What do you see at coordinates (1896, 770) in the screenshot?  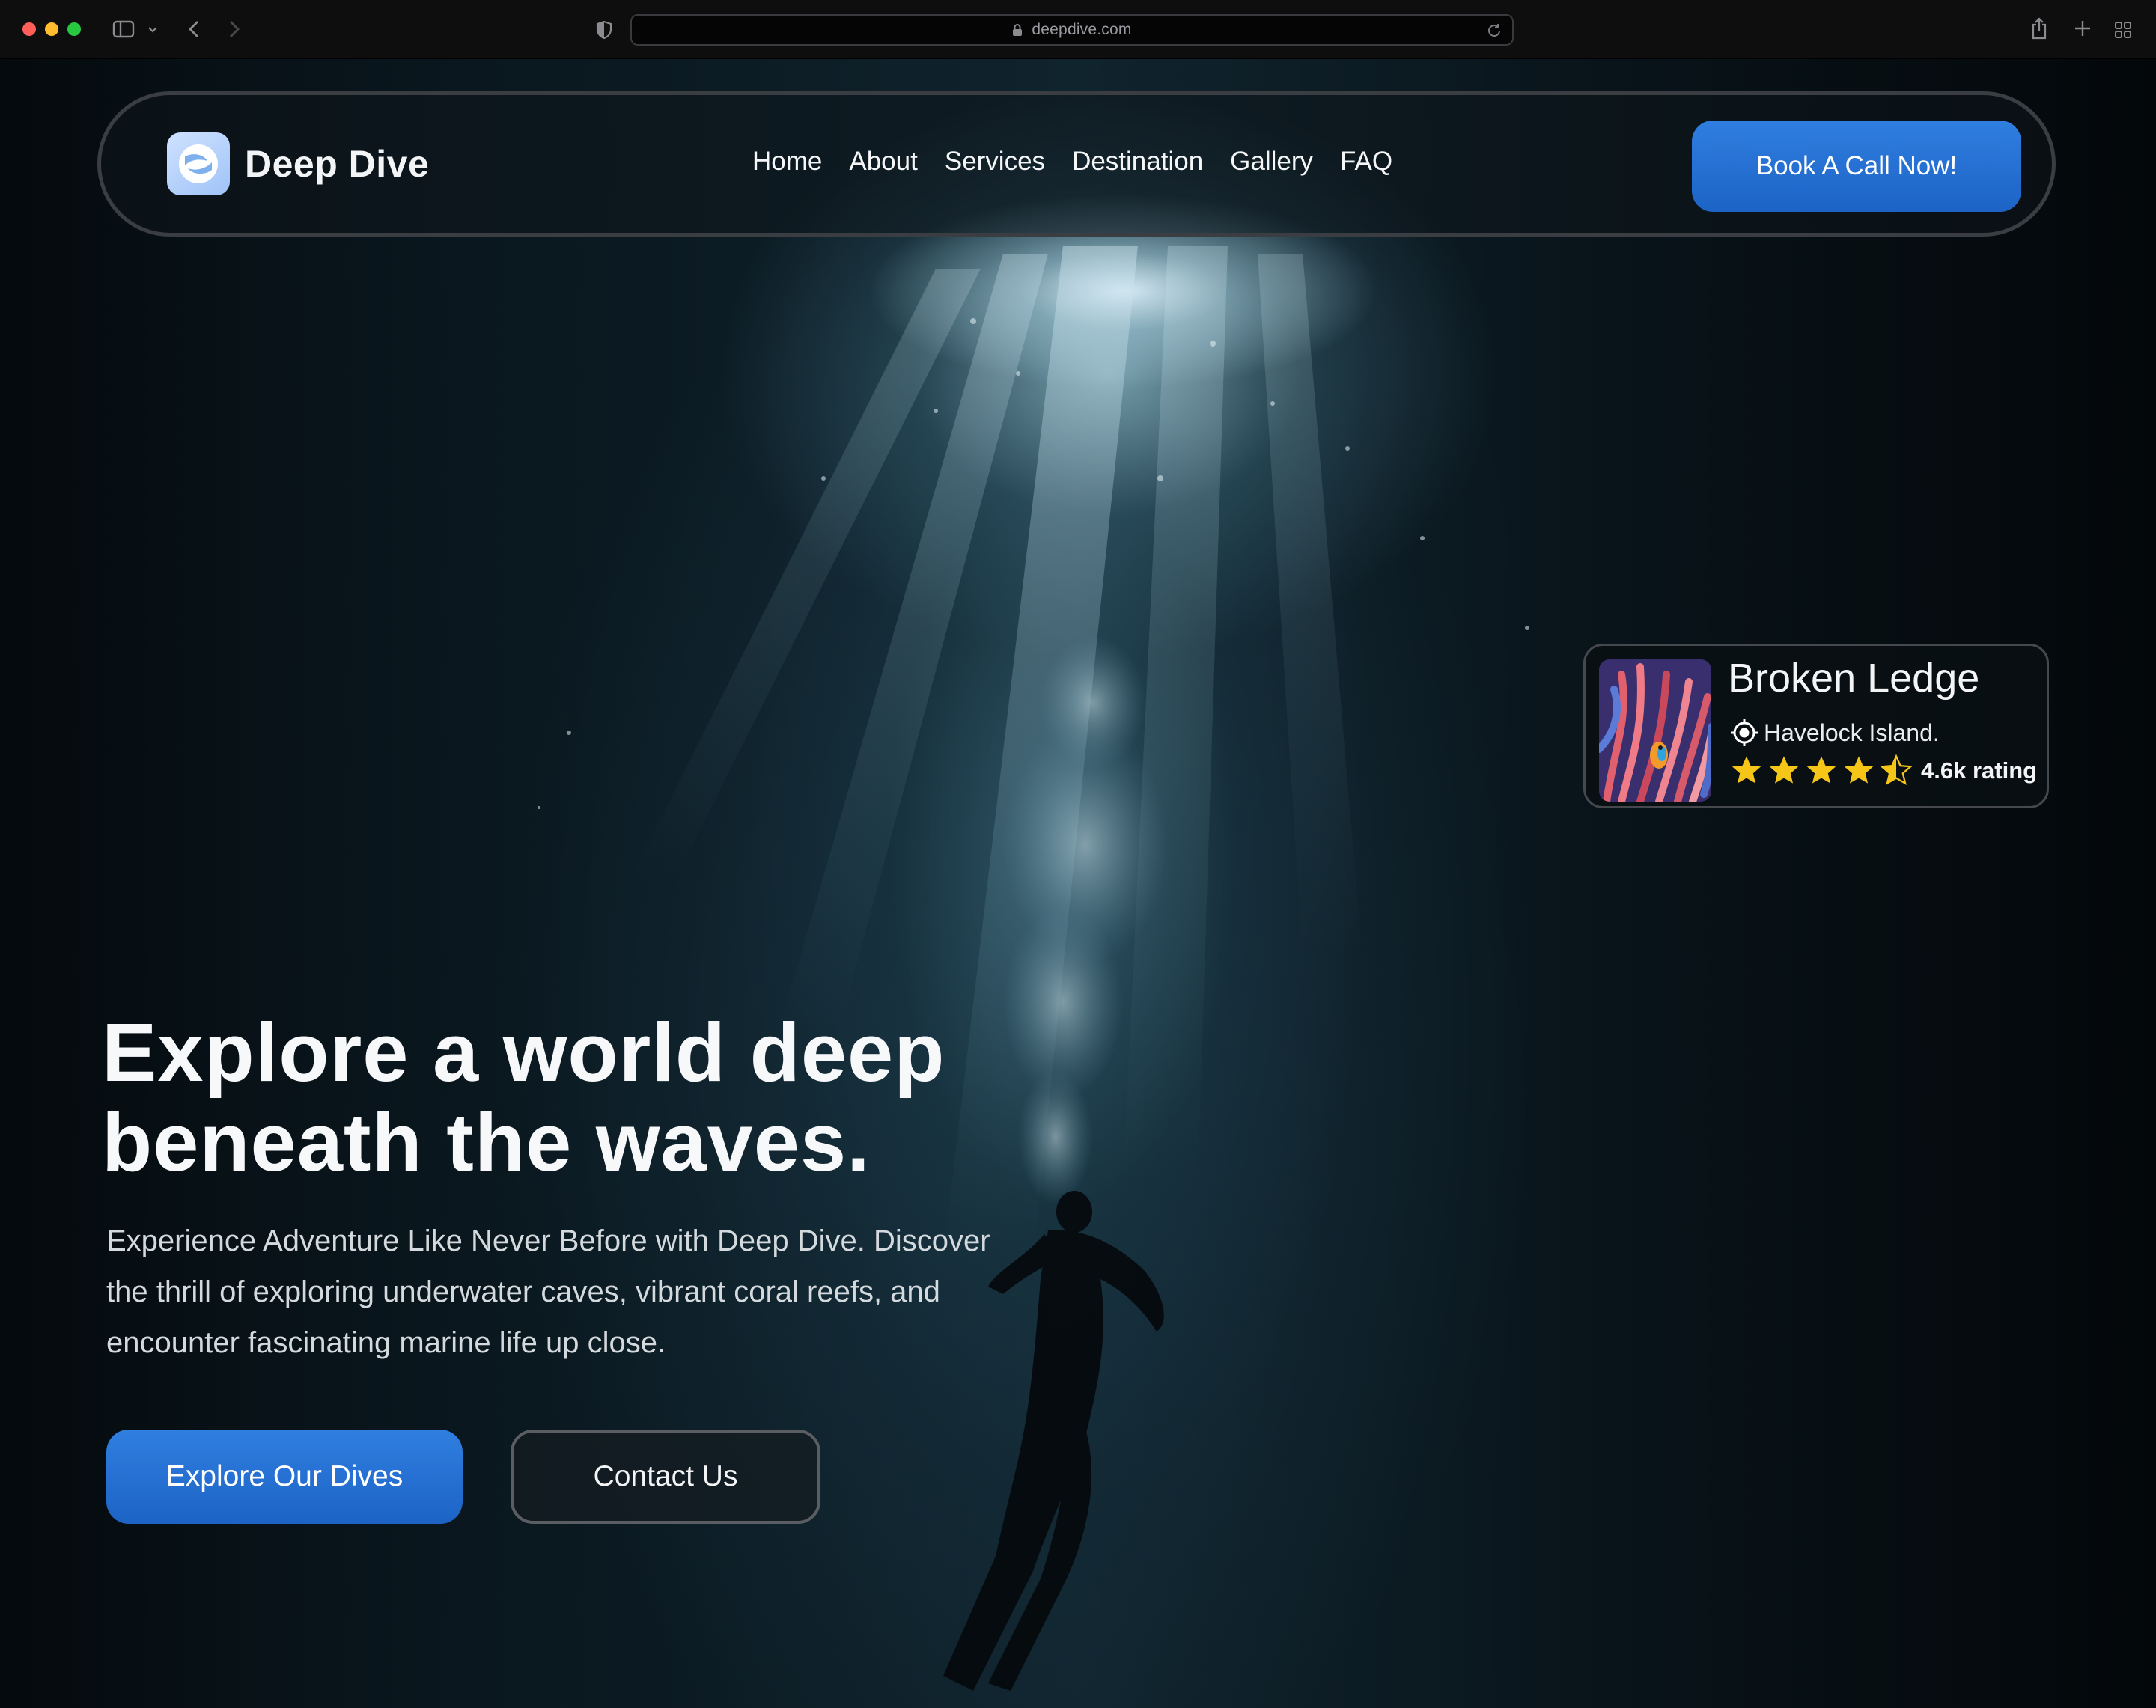 I see `half-star-icon` at bounding box center [1896, 770].